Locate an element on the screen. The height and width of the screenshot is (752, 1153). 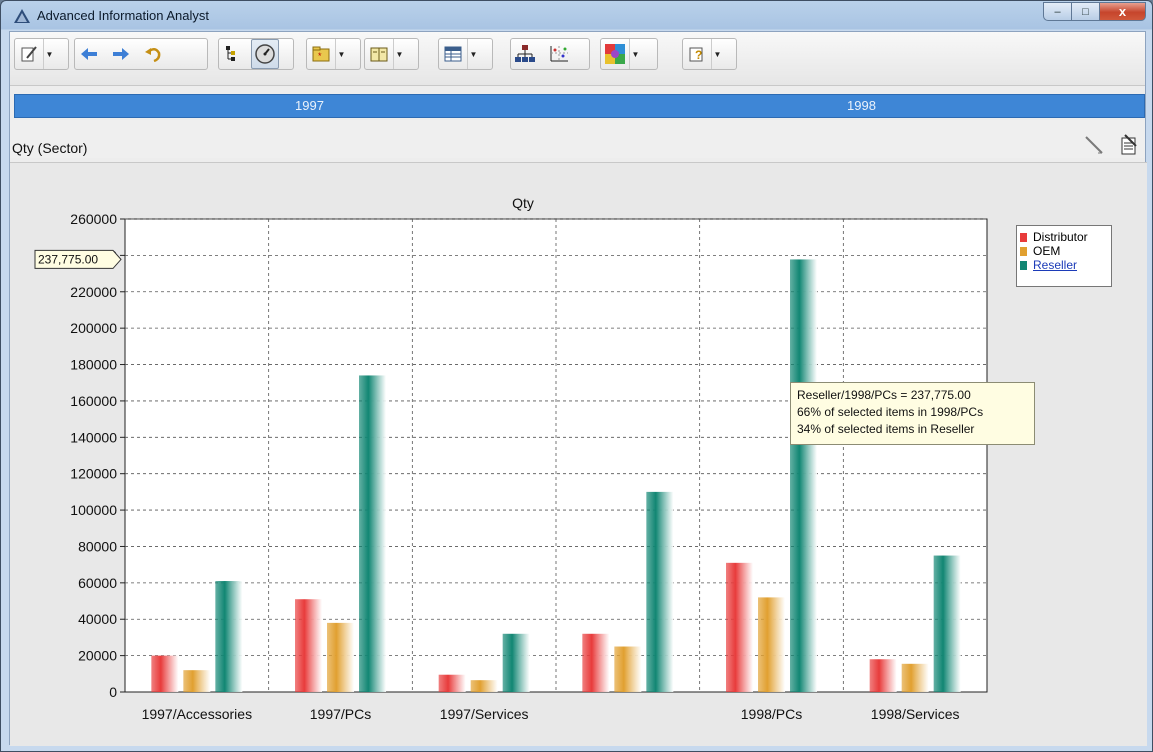
window-title: Advanced Information Analyst is located at coordinates (123, 15).